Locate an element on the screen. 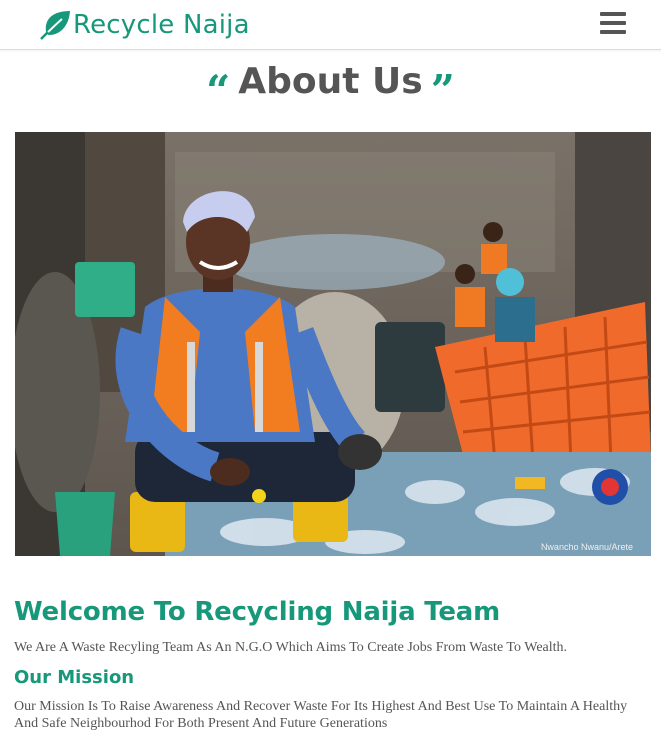  close-quote-icon: ” is located at coordinates (442, 90).